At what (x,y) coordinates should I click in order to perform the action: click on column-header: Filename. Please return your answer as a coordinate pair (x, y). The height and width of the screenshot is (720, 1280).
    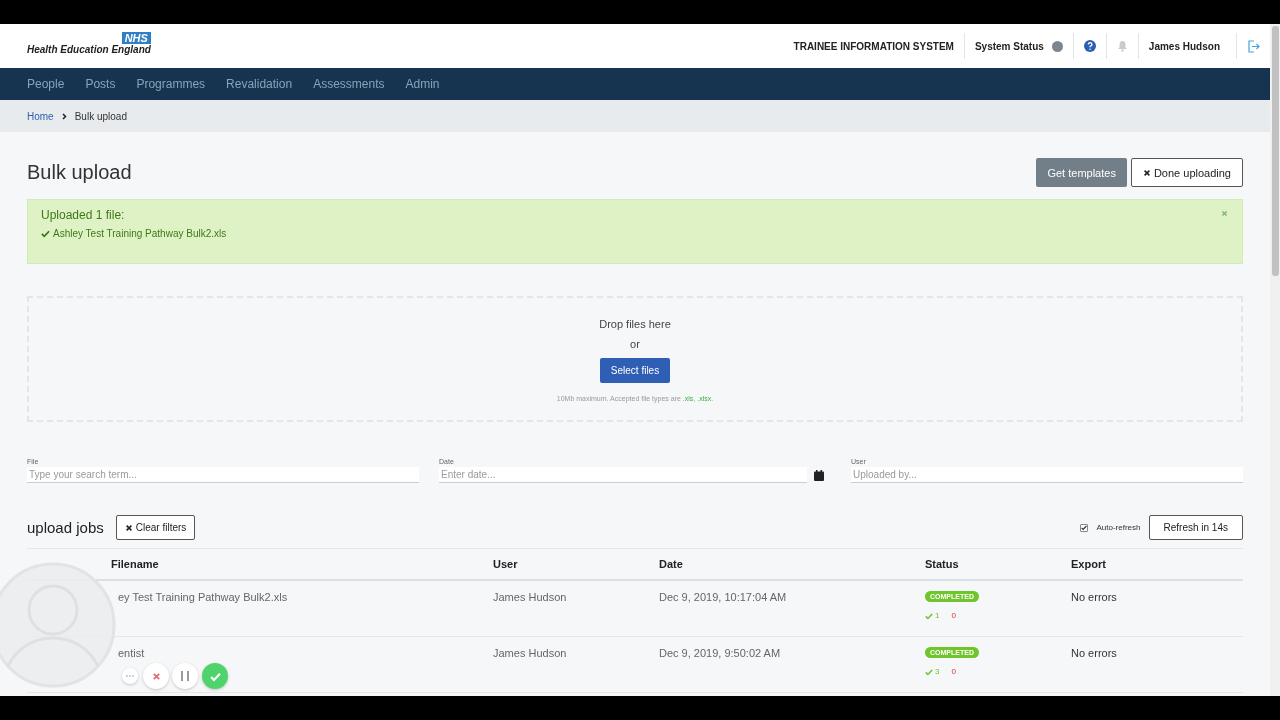
    Looking at the image, I should click on (135, 564).